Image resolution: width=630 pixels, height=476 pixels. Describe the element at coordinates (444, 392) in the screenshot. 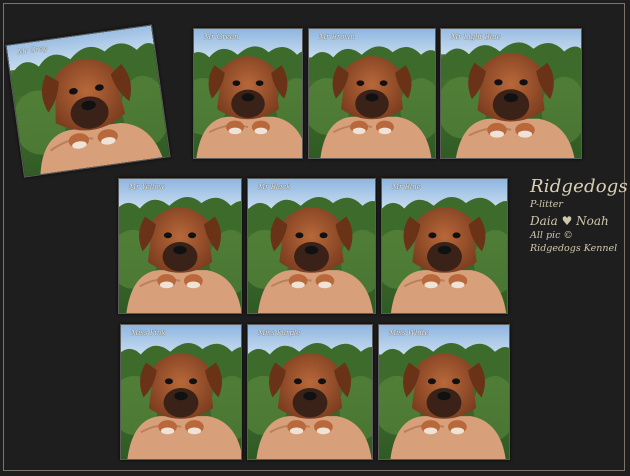

I see `puppy-photo-miss-white: Miss White` at that location.